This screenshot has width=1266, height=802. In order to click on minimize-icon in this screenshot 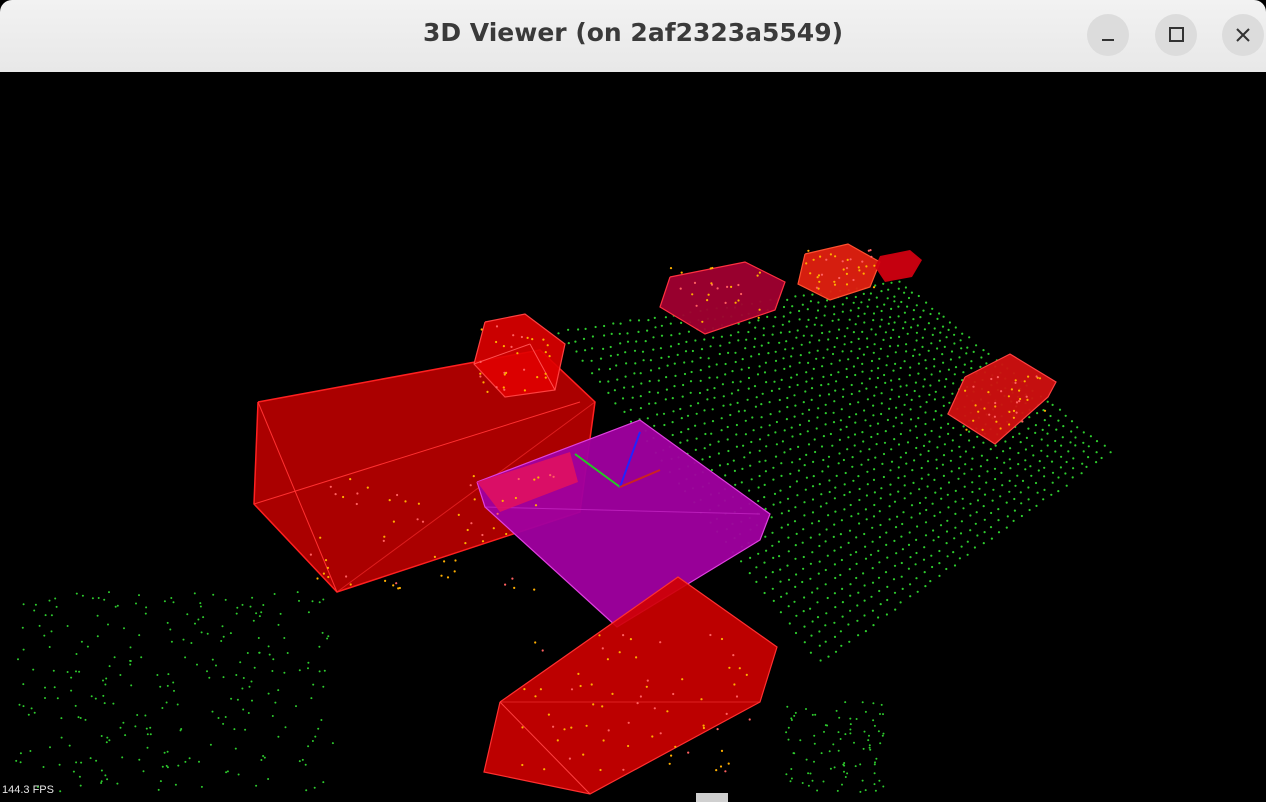, I will do `click(1108, 40)`.